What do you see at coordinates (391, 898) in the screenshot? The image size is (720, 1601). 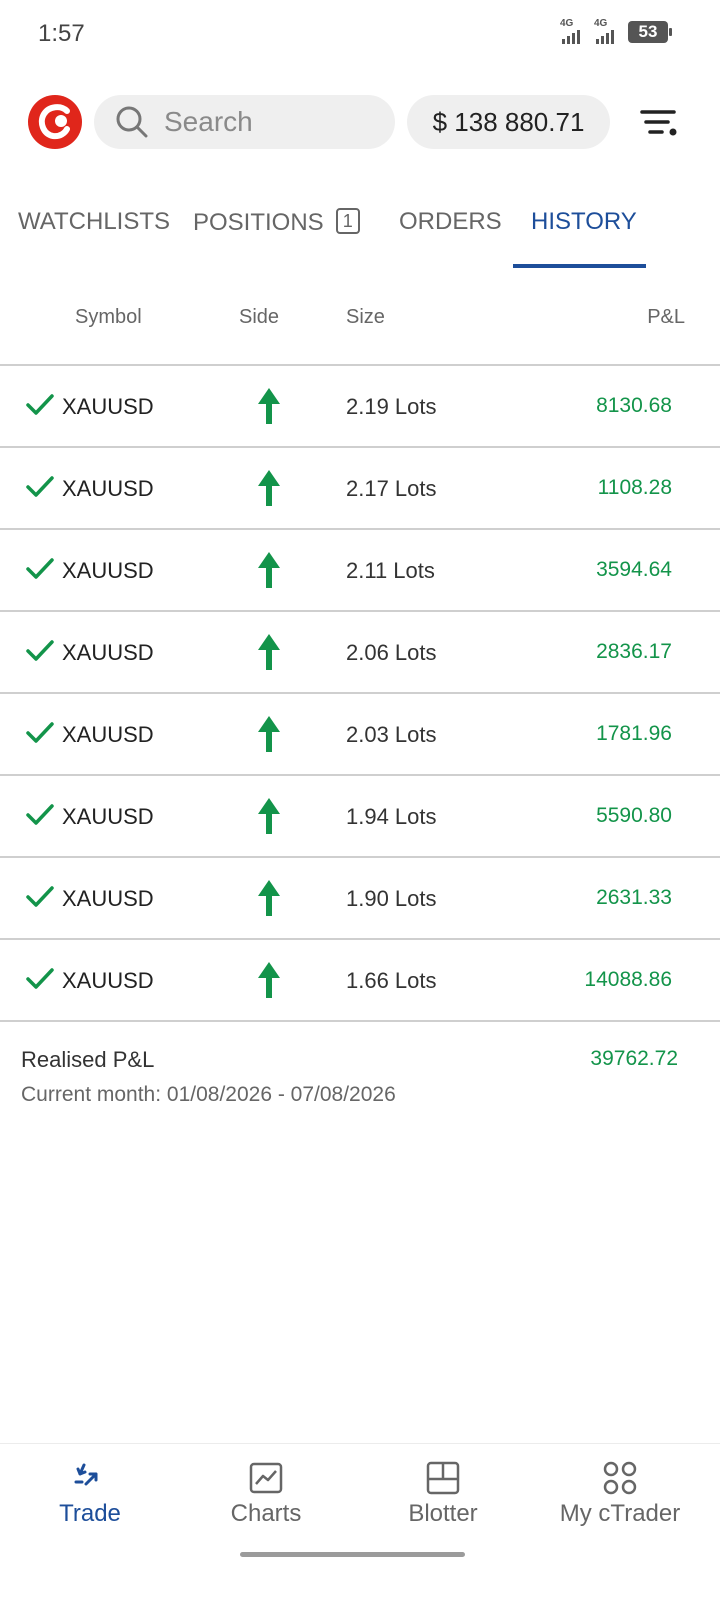 I see `row-size: 1.90 Lots` at bounding box center [391, 898].